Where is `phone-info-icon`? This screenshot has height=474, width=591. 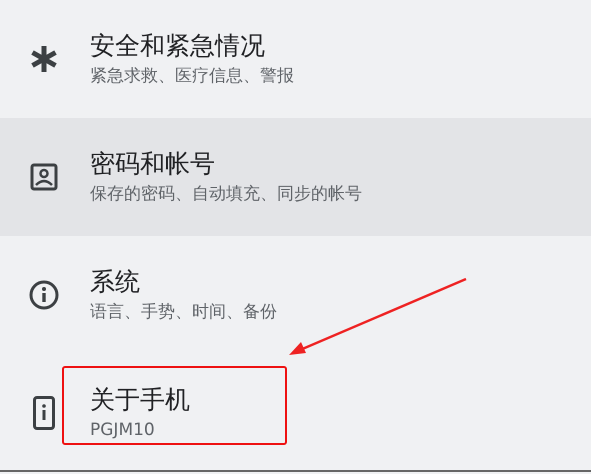 phone-info-icon is located at coordinates (44, 413).